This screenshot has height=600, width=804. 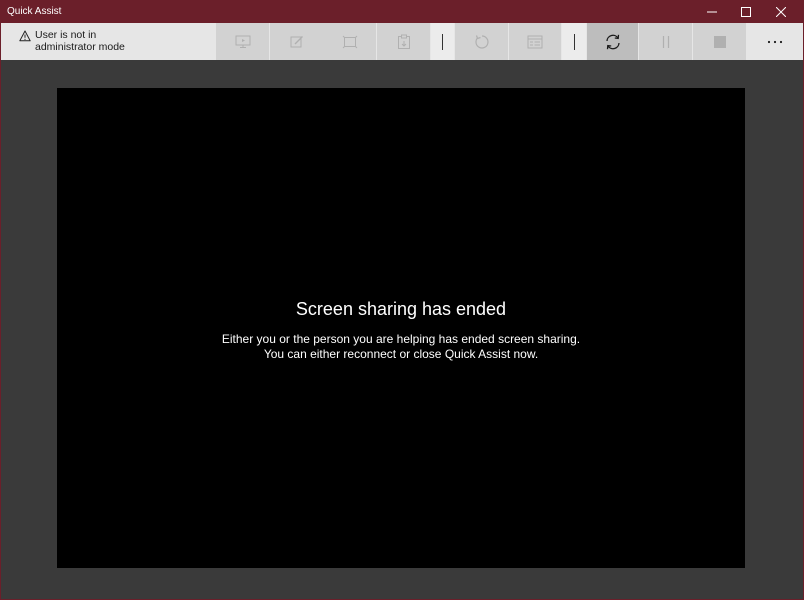 I want to click on admin-status: User is not in administrator mode, so click(x=108, y=41).